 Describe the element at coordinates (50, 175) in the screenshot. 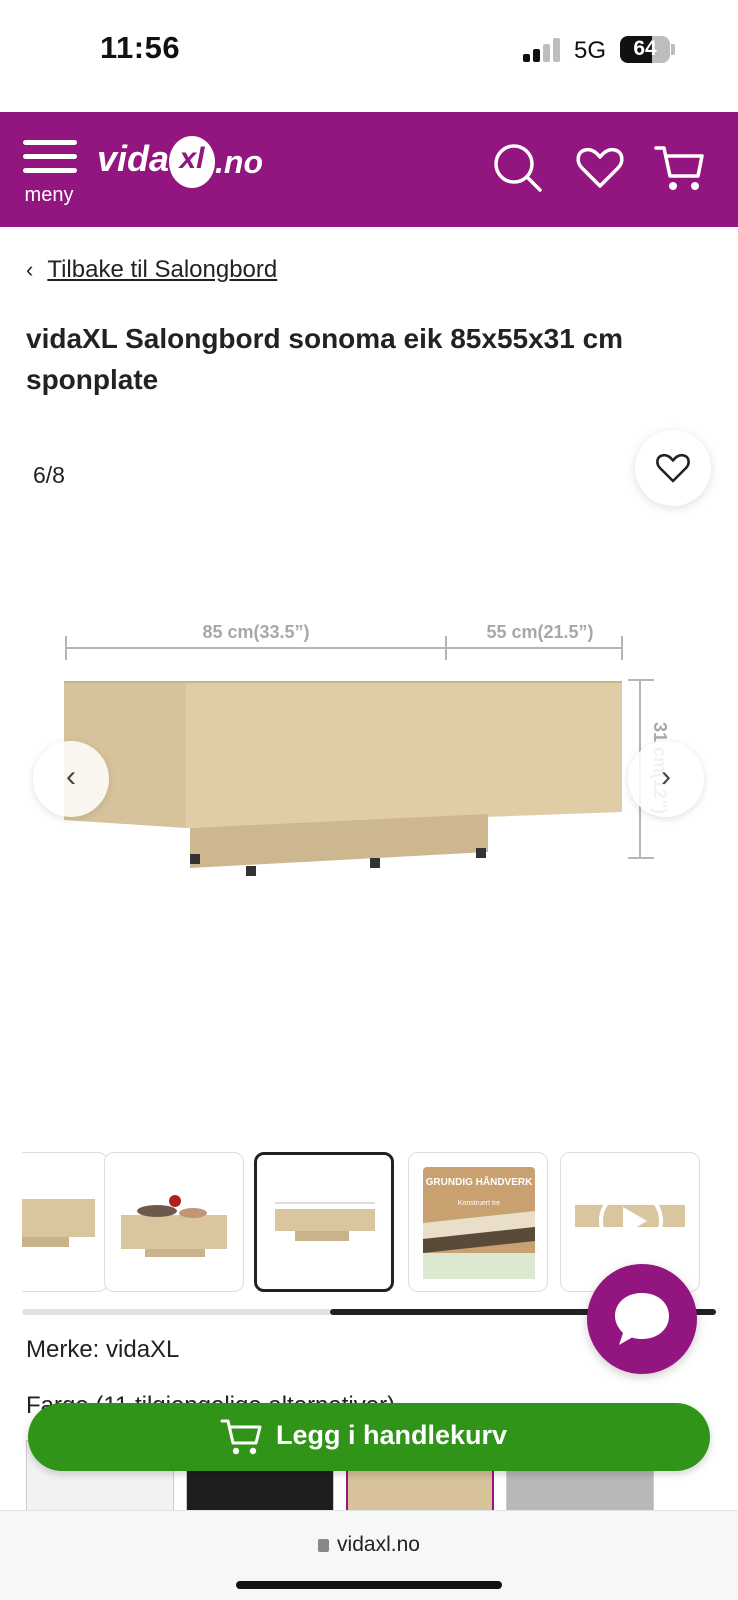

I see `menu-button: meny` at that location.